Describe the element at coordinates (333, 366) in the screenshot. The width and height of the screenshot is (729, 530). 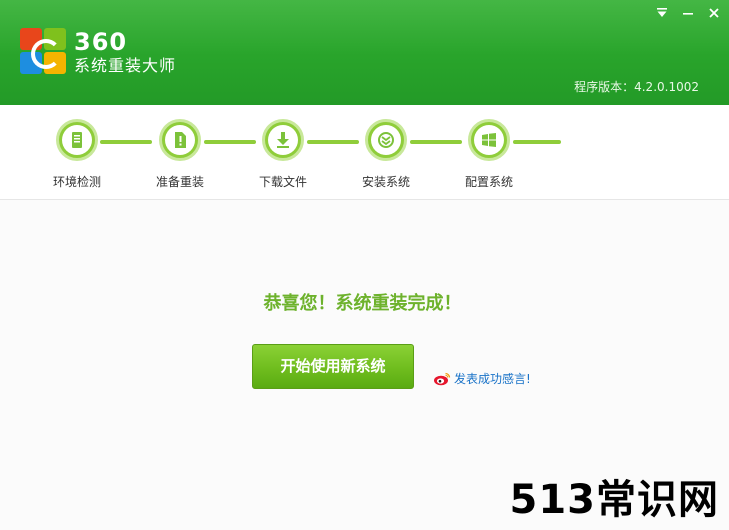
I see `start-new-system-button: 开始使用新系统` at that location.